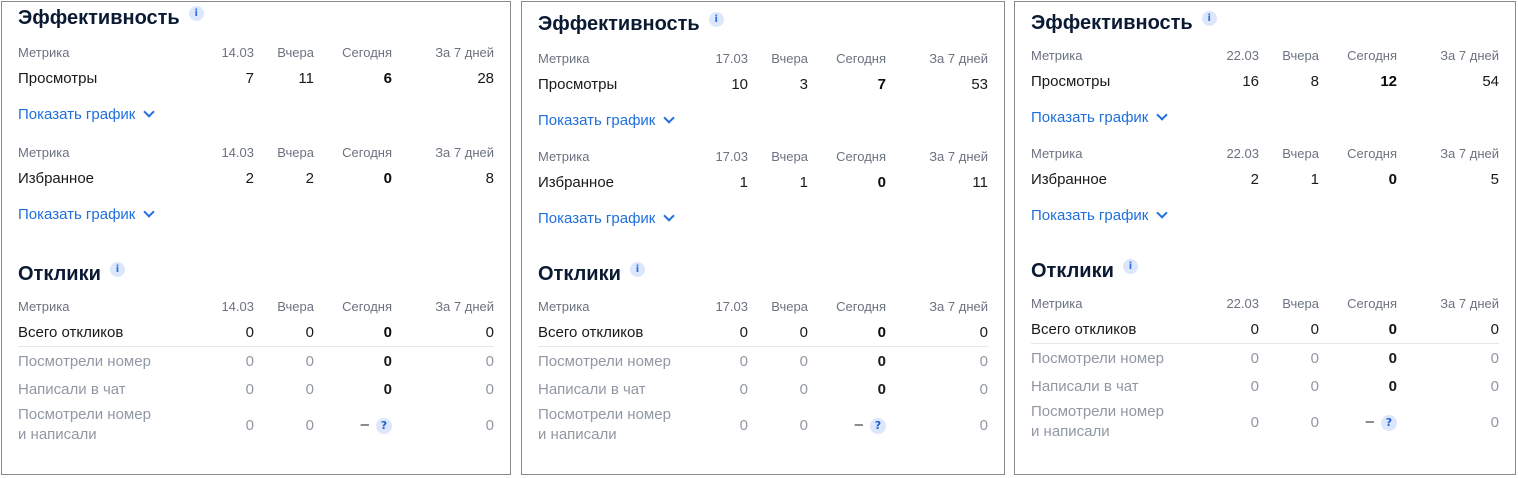 The height and width of the screenshot is (478, 1518). Describe the element at coordinates (1388, 81) in the screenshot. I see `metric-value: 12` at that location.